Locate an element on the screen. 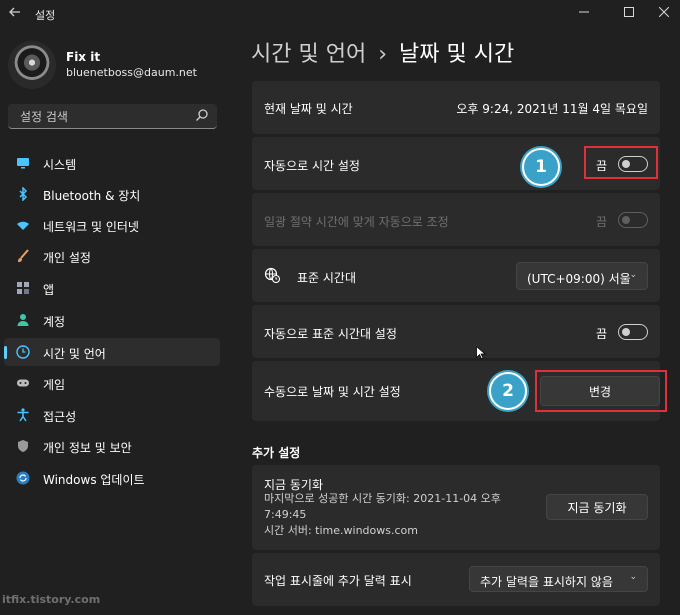 The height and width of the screenshot is (615, 680). sync-last-time: 7:49:45 is located at coordinates (285, 514).